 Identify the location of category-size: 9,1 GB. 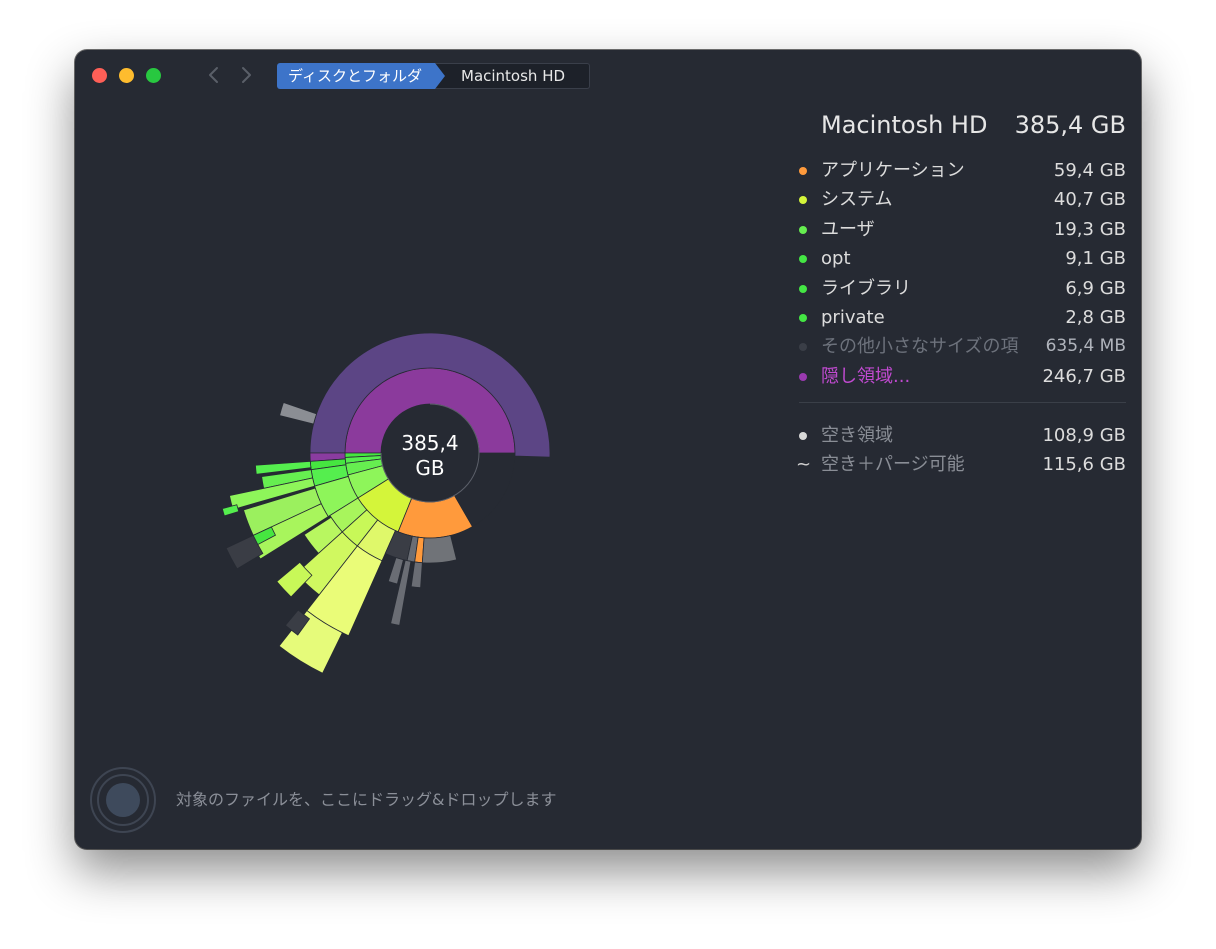
(1095, 259).